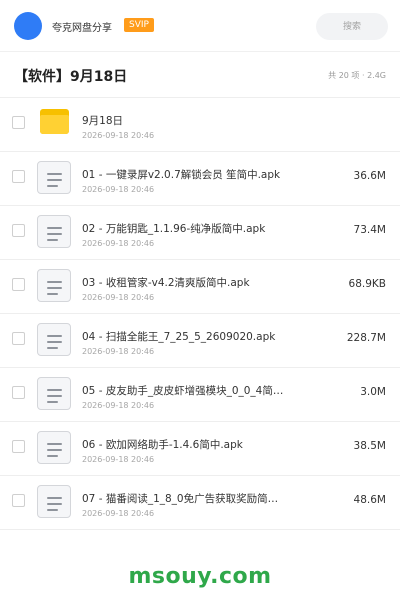  What do you see at coordinates (82, 26) in the screenshot?
I see `user-name: 夸克网盘分享` at bounding box center [82, 26].